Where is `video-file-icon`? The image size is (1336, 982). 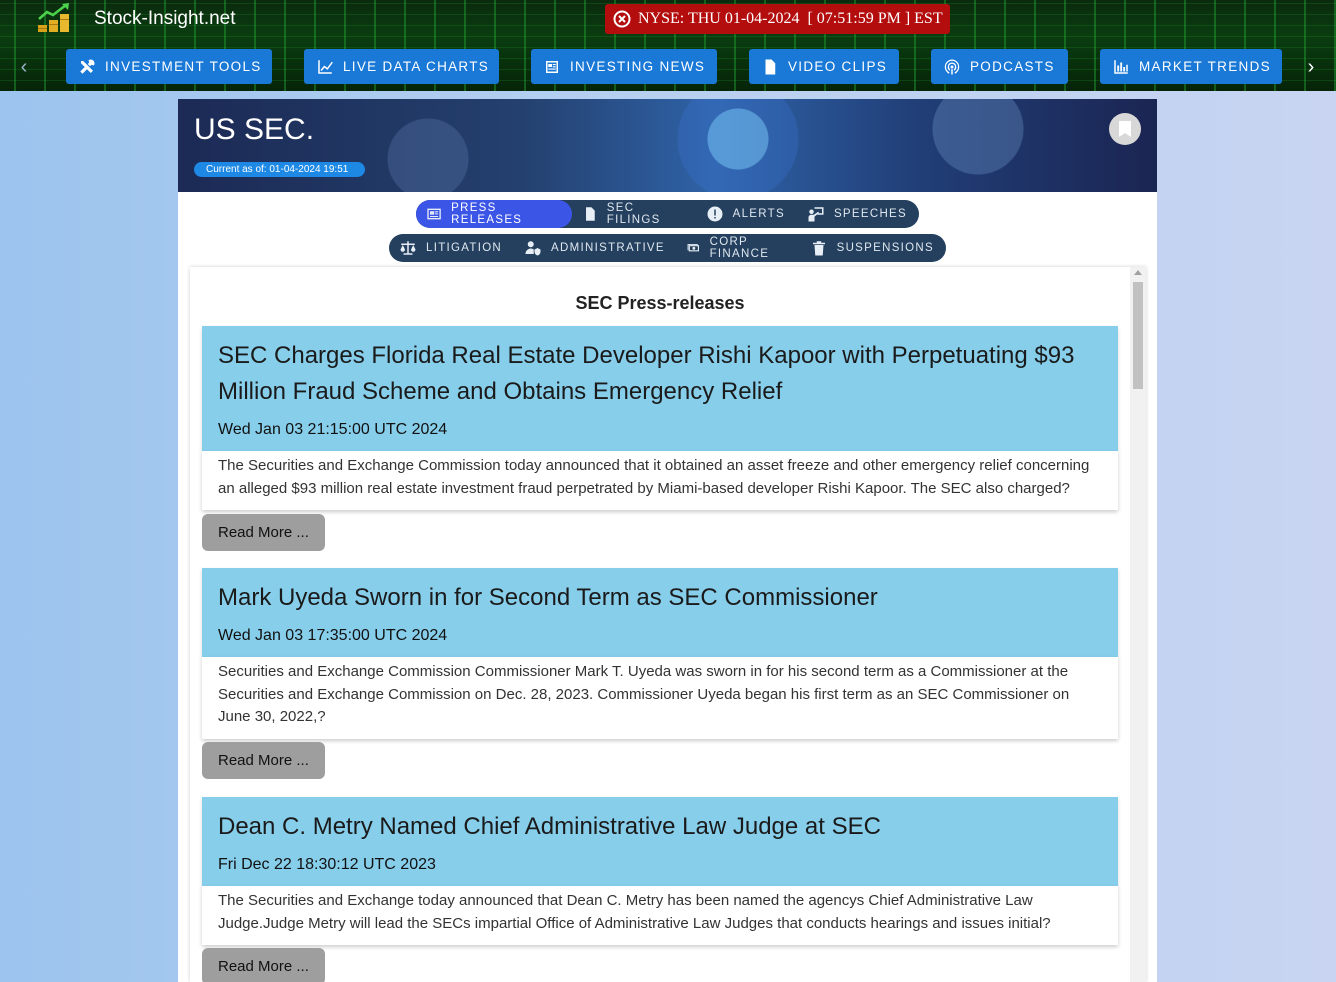 video-file-icon is located at coordinates (770, 66).